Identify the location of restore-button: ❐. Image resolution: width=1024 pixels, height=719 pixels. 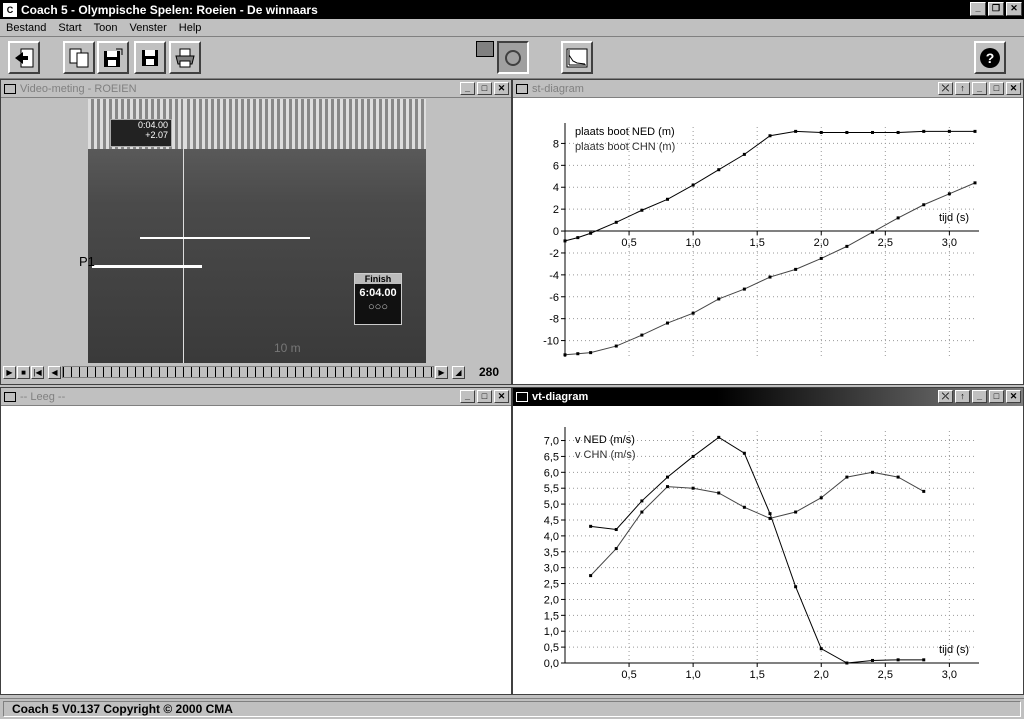
(996, 9).